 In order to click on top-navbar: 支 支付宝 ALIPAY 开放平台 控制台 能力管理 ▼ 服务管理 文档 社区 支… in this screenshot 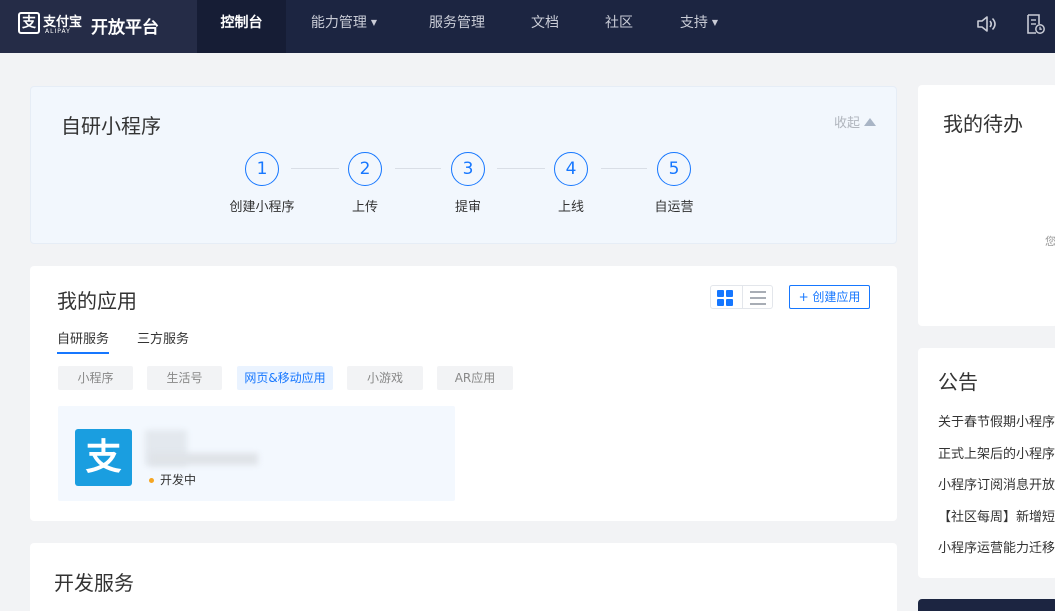, I will do `click(527, 26)`.